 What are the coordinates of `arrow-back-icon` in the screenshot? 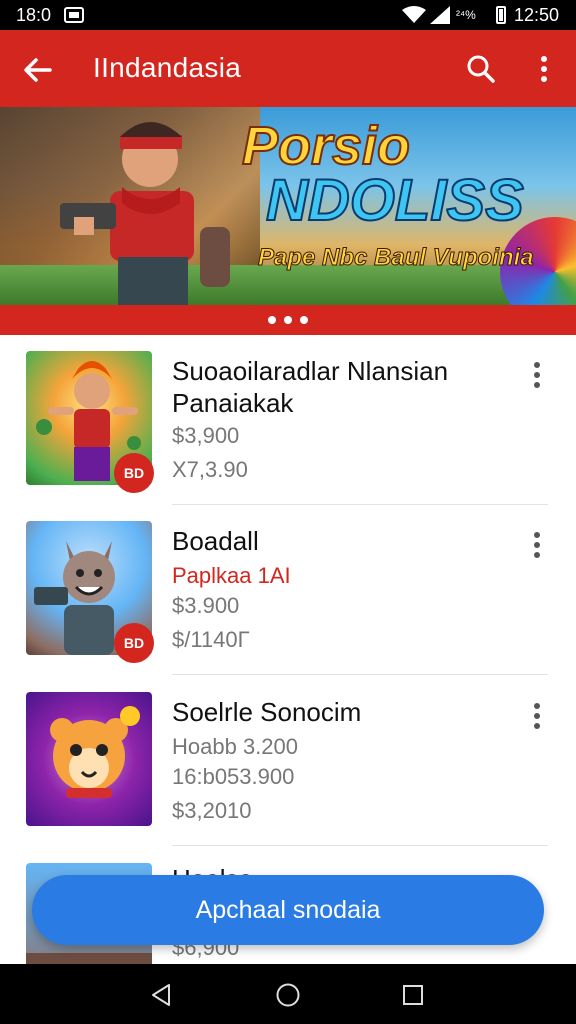 It's located at (38, 70).